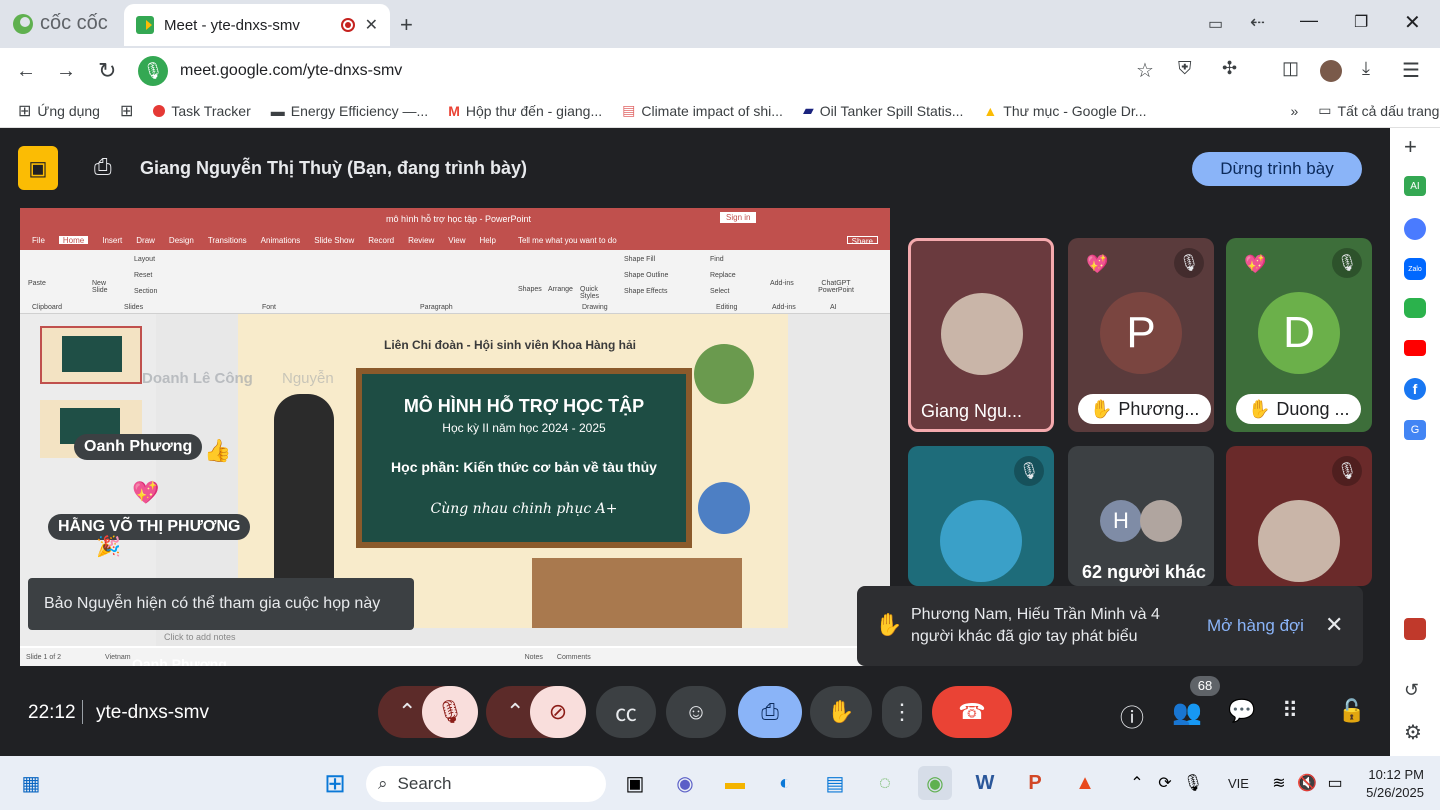  I want to click on open-queue-button: Mở hàng đợi, so click(1255, 626).